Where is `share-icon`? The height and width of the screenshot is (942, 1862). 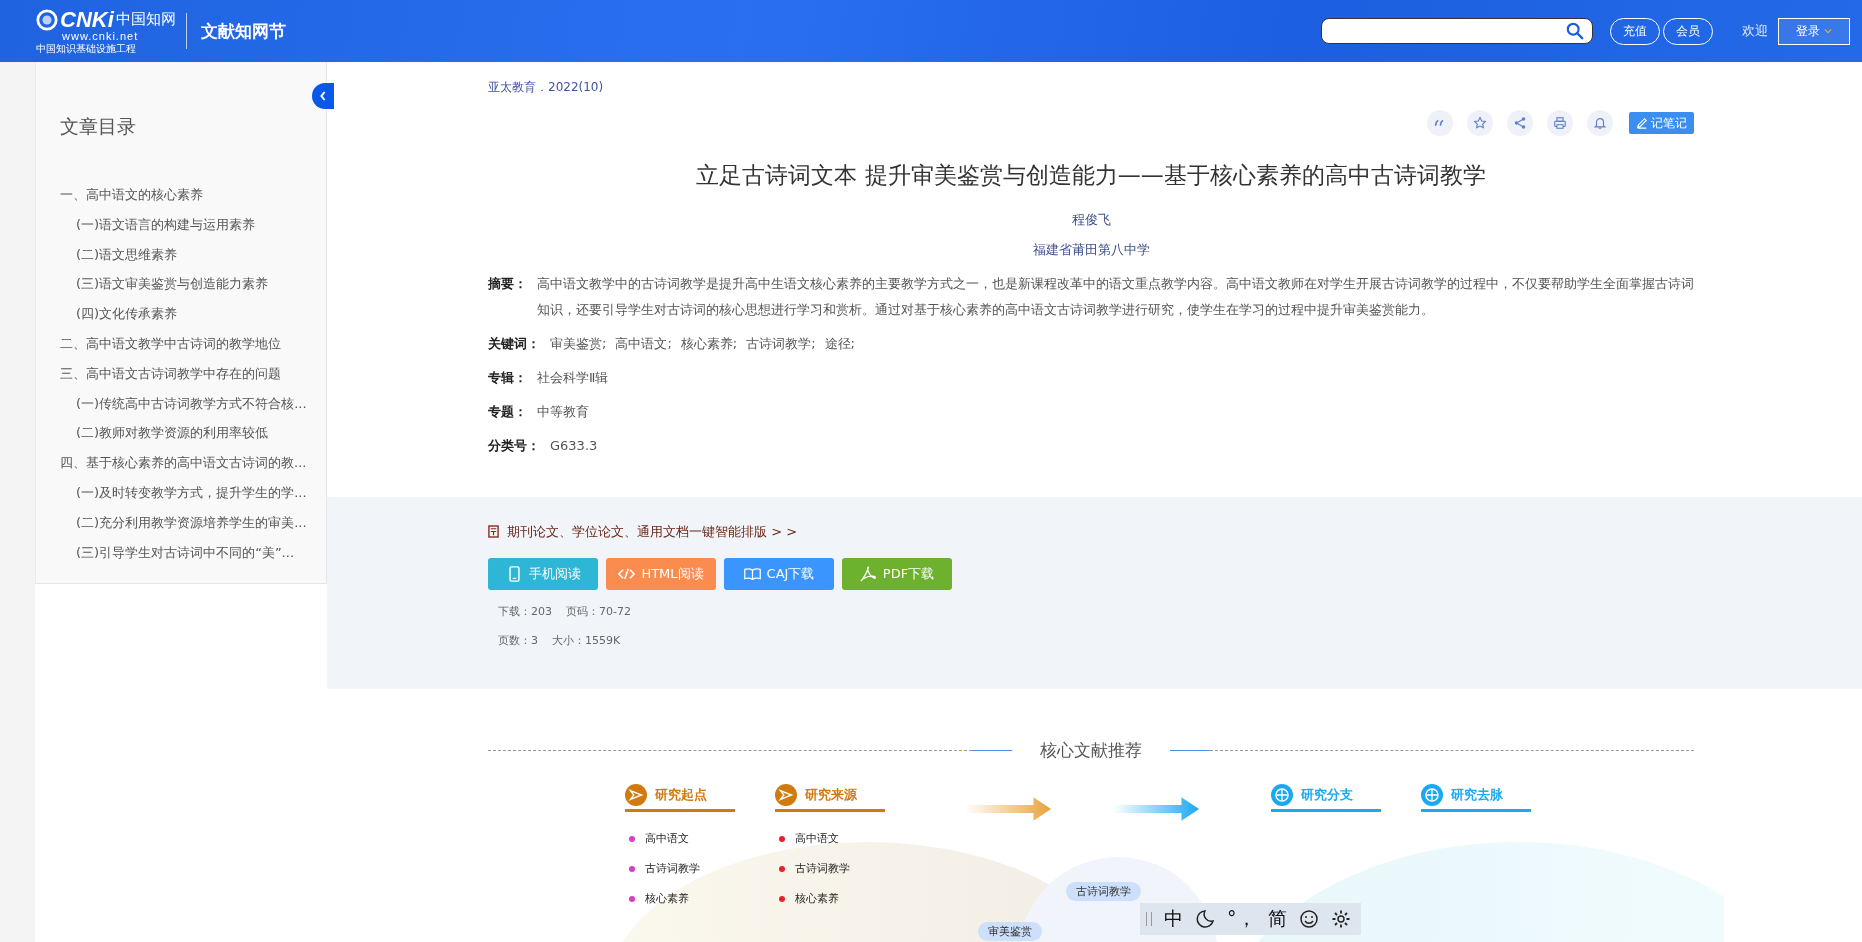 share-icon is located at coordinates (1520, 123).